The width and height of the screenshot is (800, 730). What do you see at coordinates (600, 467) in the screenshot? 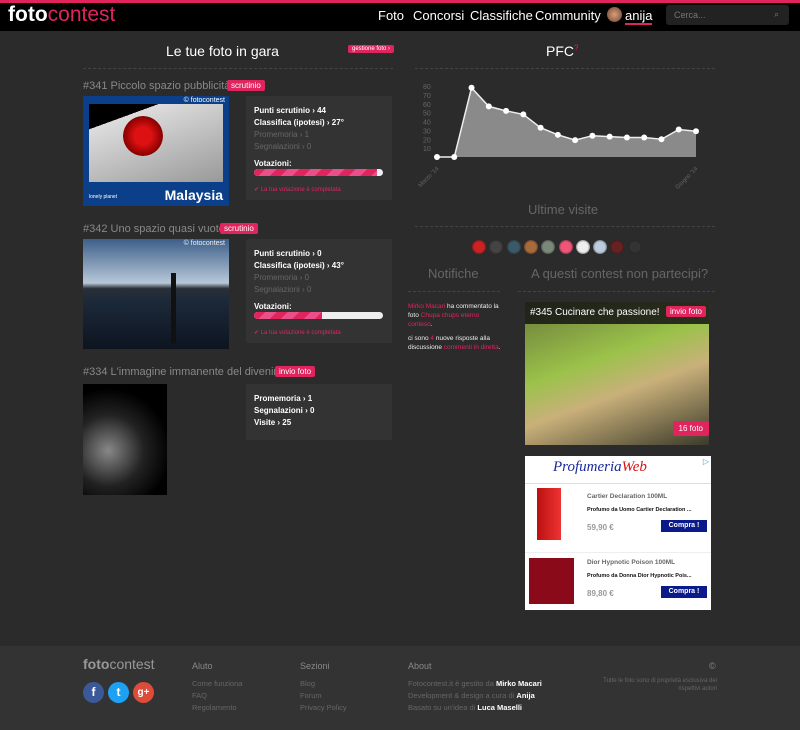
I see `ad-brand: ProfumeriaWeb` at bounding box center [600, 467].